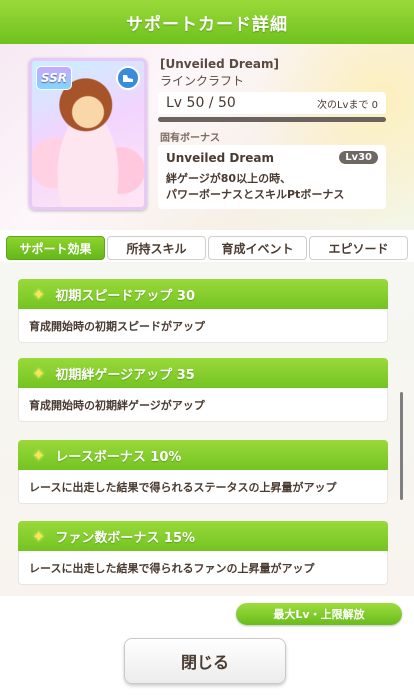 The height and width of the screenshot is (700, 414). I want to click on next-level-text: 次のLvまで 0, so click(347, 105).